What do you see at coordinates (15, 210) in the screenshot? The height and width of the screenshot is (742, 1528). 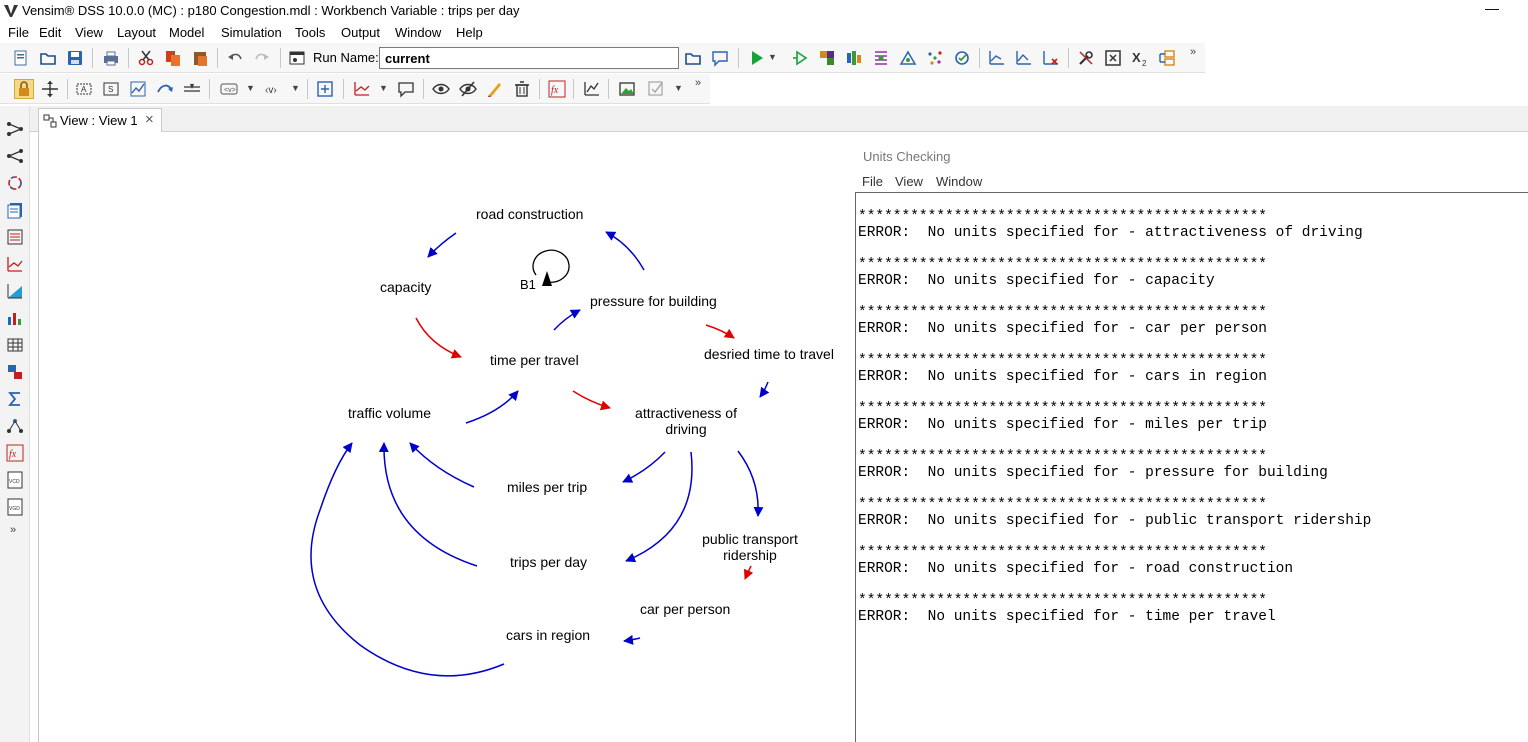 I see `document-tool` at bounding box center [15, 210].